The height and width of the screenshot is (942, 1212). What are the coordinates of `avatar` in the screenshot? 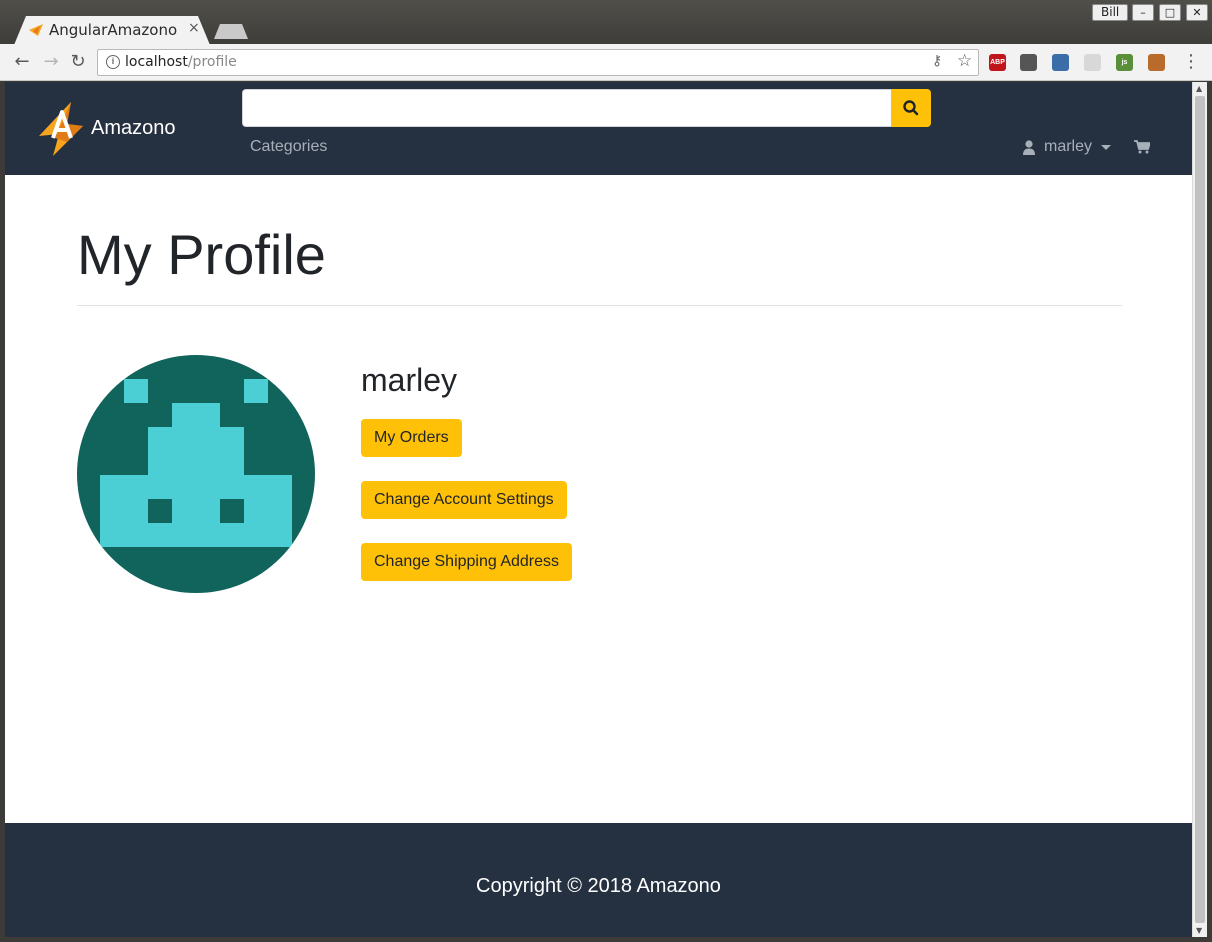 It's located at (196, 474).